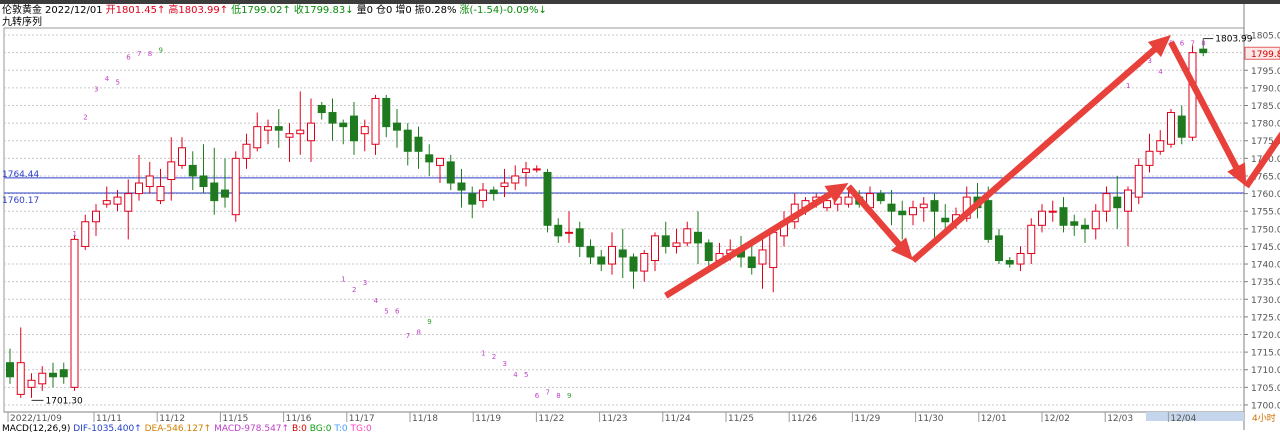 The width and height of the screenshot is (1280, 434). I want to click on x-tick-label: 11/16, so click(299, 419).